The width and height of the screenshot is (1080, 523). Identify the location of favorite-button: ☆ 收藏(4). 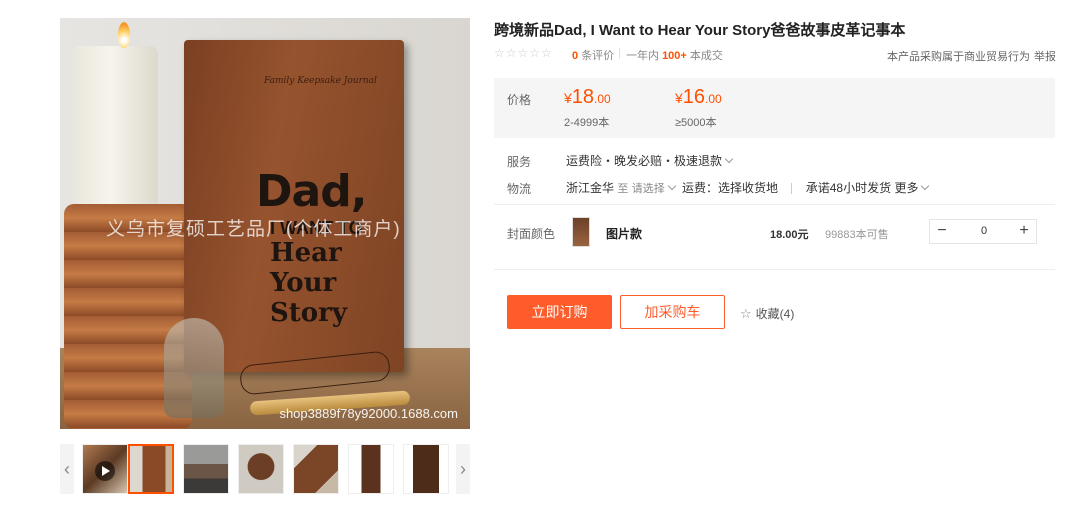
(767, 313).